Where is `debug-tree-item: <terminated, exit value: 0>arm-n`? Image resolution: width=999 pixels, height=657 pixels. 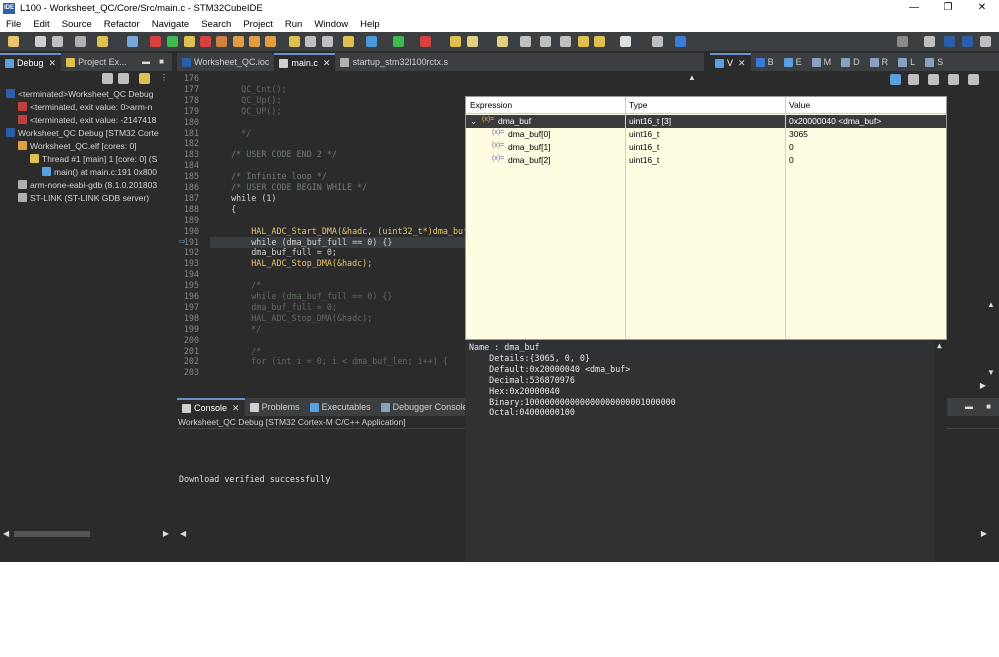 debug-tree-item: <terminated, exit value: 0>arm-n is located at coordinates (85, 106).